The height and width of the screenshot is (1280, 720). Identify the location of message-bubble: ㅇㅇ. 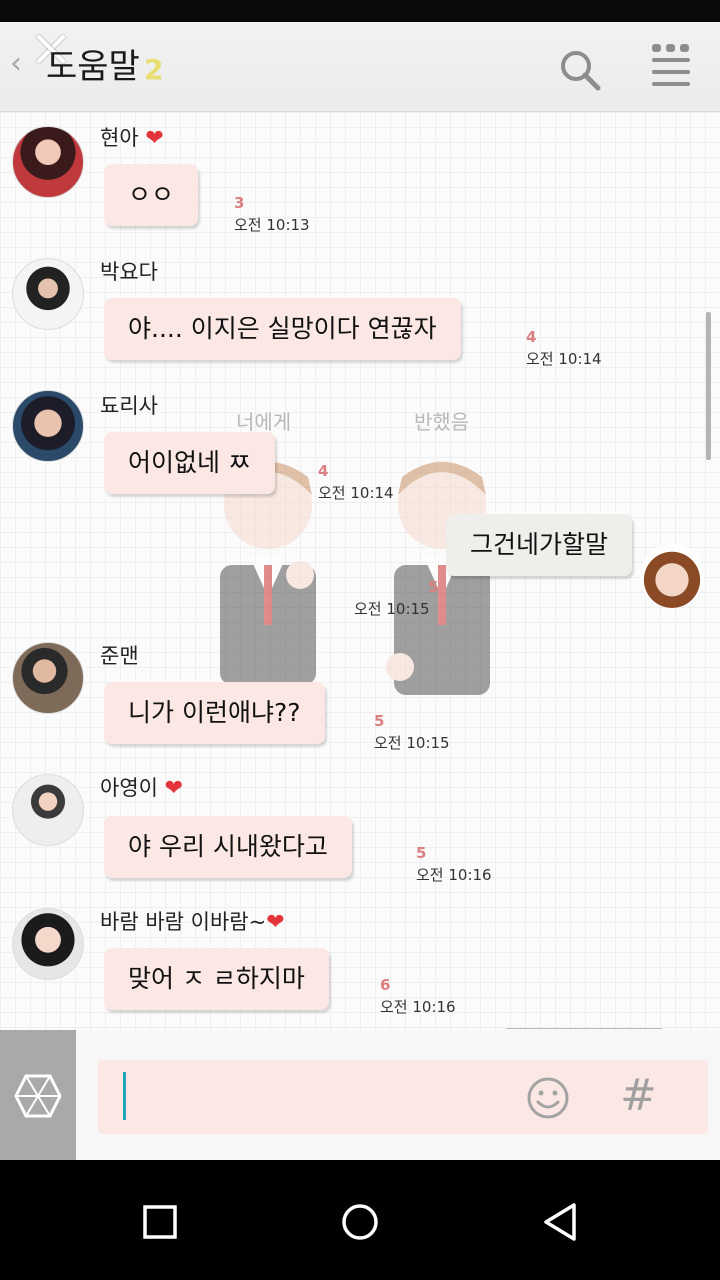
(151, 195).